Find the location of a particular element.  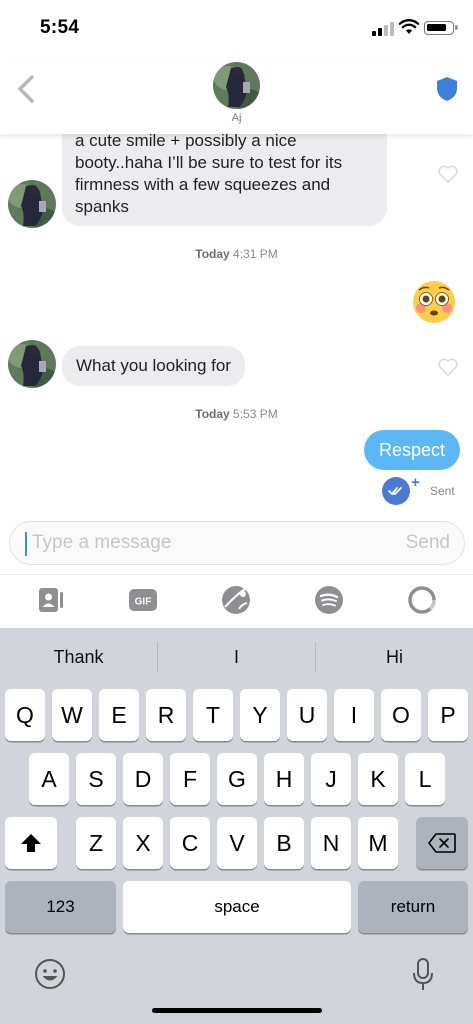

key-l: L is located at coordinates (425, 779).